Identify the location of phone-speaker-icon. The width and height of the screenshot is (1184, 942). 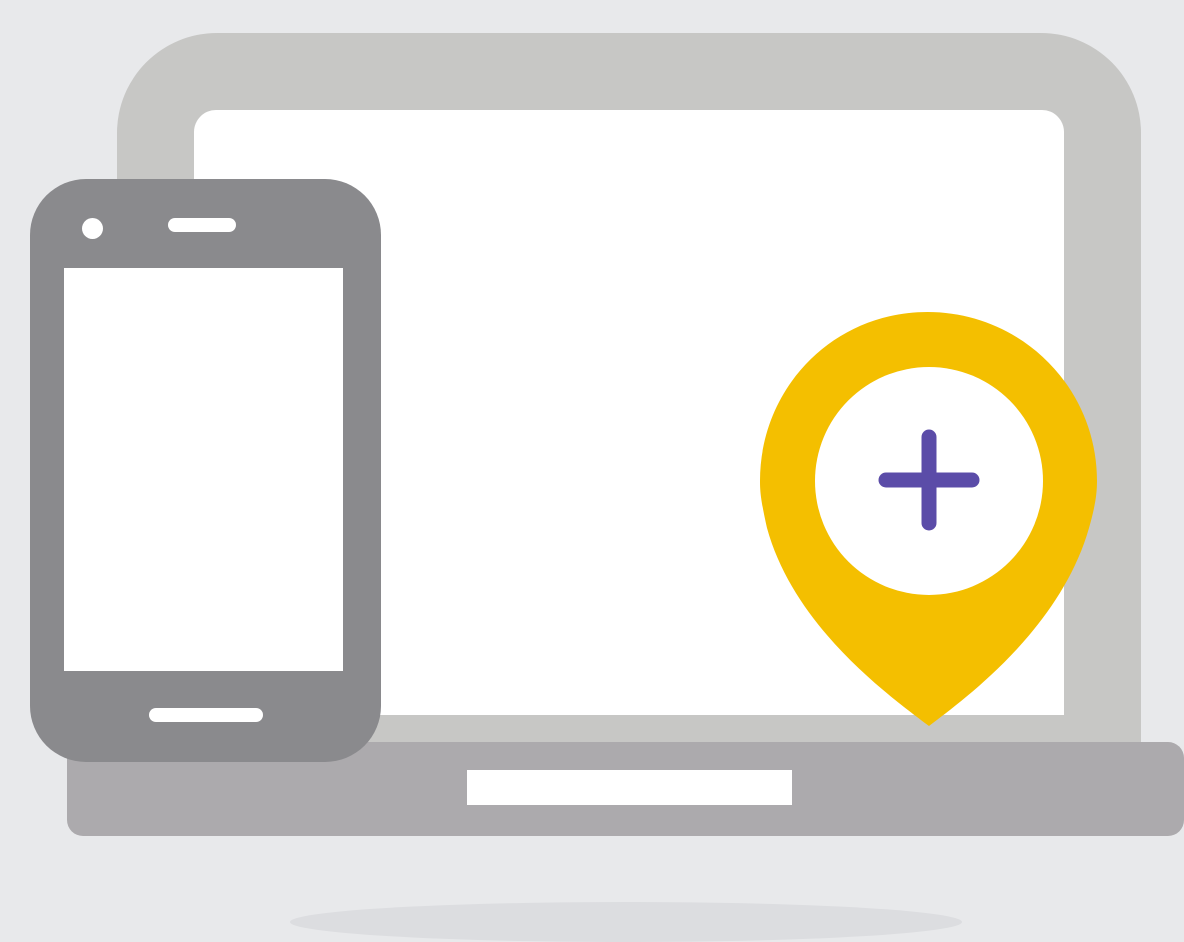
(202, 225).